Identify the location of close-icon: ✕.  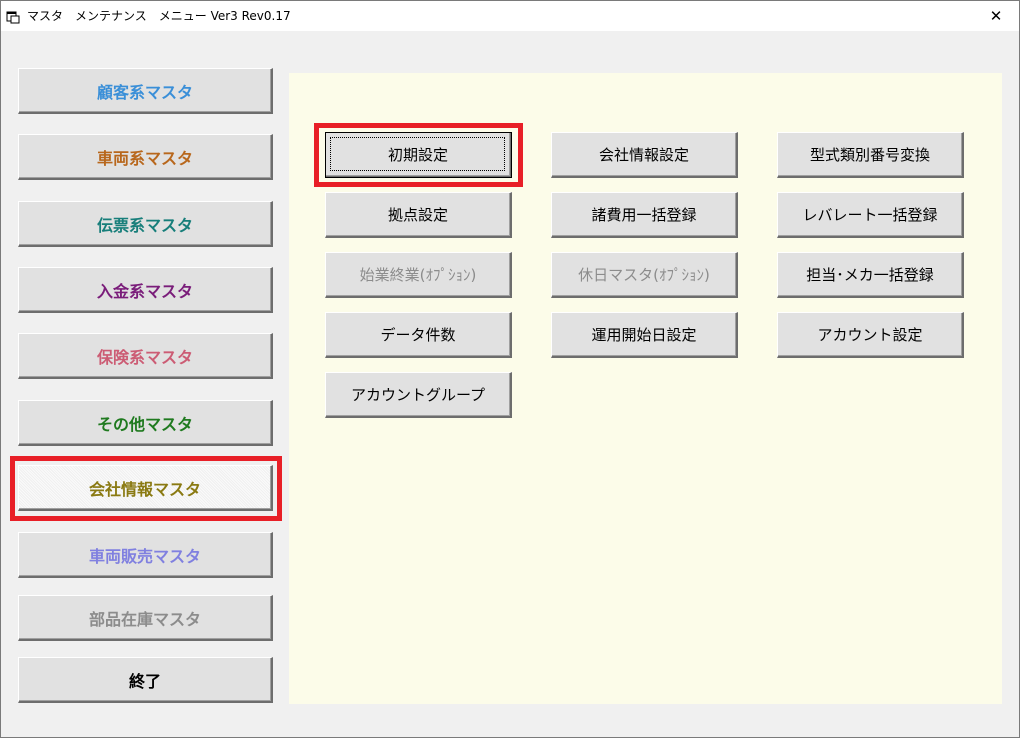
(996, 16).